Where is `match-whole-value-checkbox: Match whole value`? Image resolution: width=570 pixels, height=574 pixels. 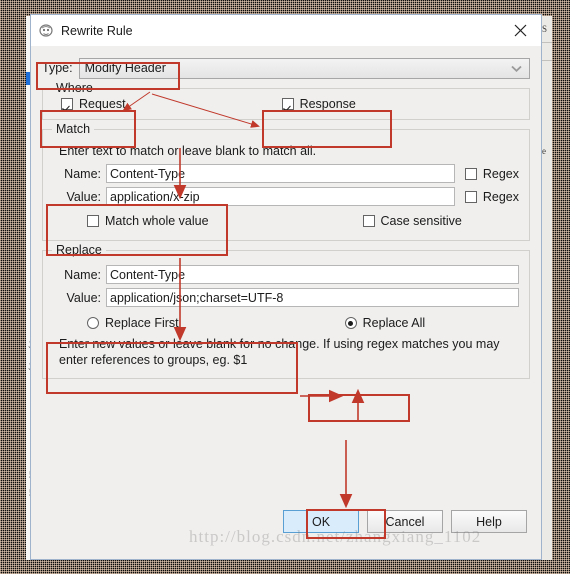
match-whole-value-checkbox: Match whole value is located at coordinates (148, 221).